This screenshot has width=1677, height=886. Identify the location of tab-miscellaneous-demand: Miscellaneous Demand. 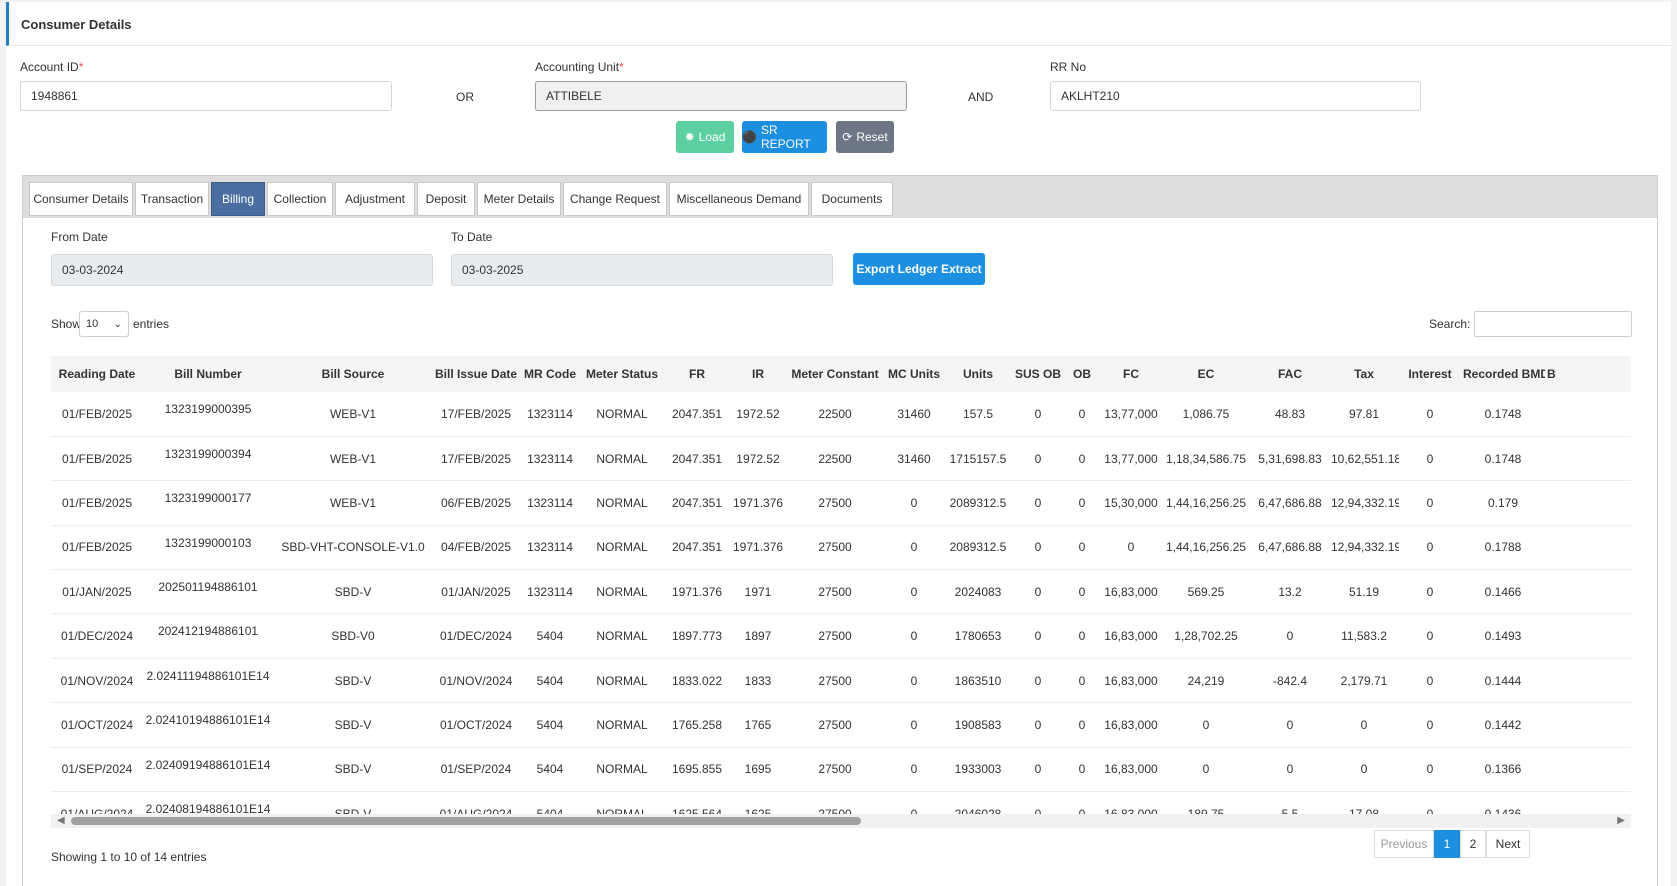
(739, 199).